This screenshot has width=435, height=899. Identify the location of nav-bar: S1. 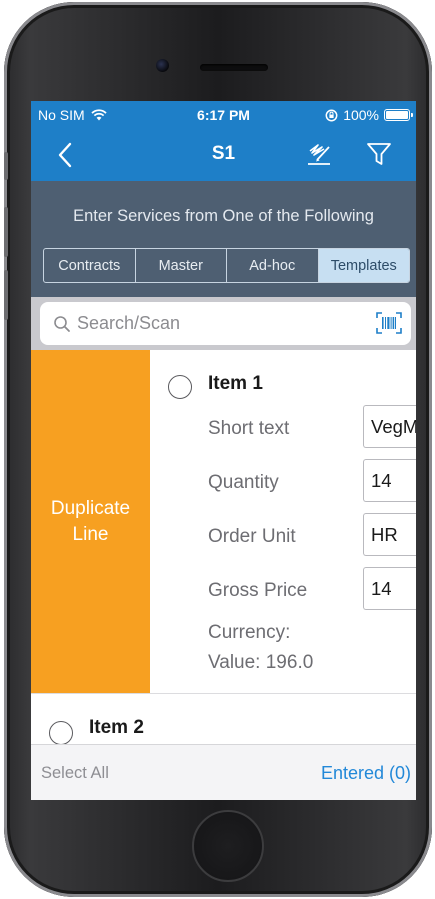
(223, 155).